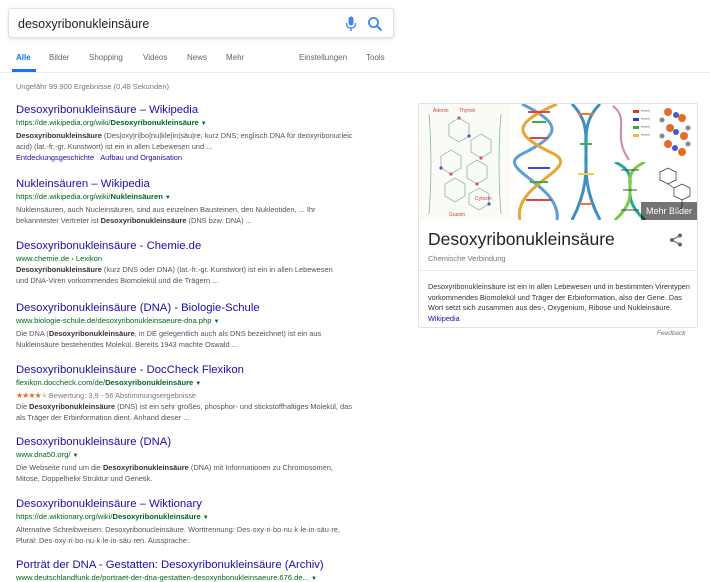 Image resolution: width=710 pixels, height=582 pixels. Describe the element at coordinates (23, 406) in the screenshot. I see `snippet-text: Die` at that location.